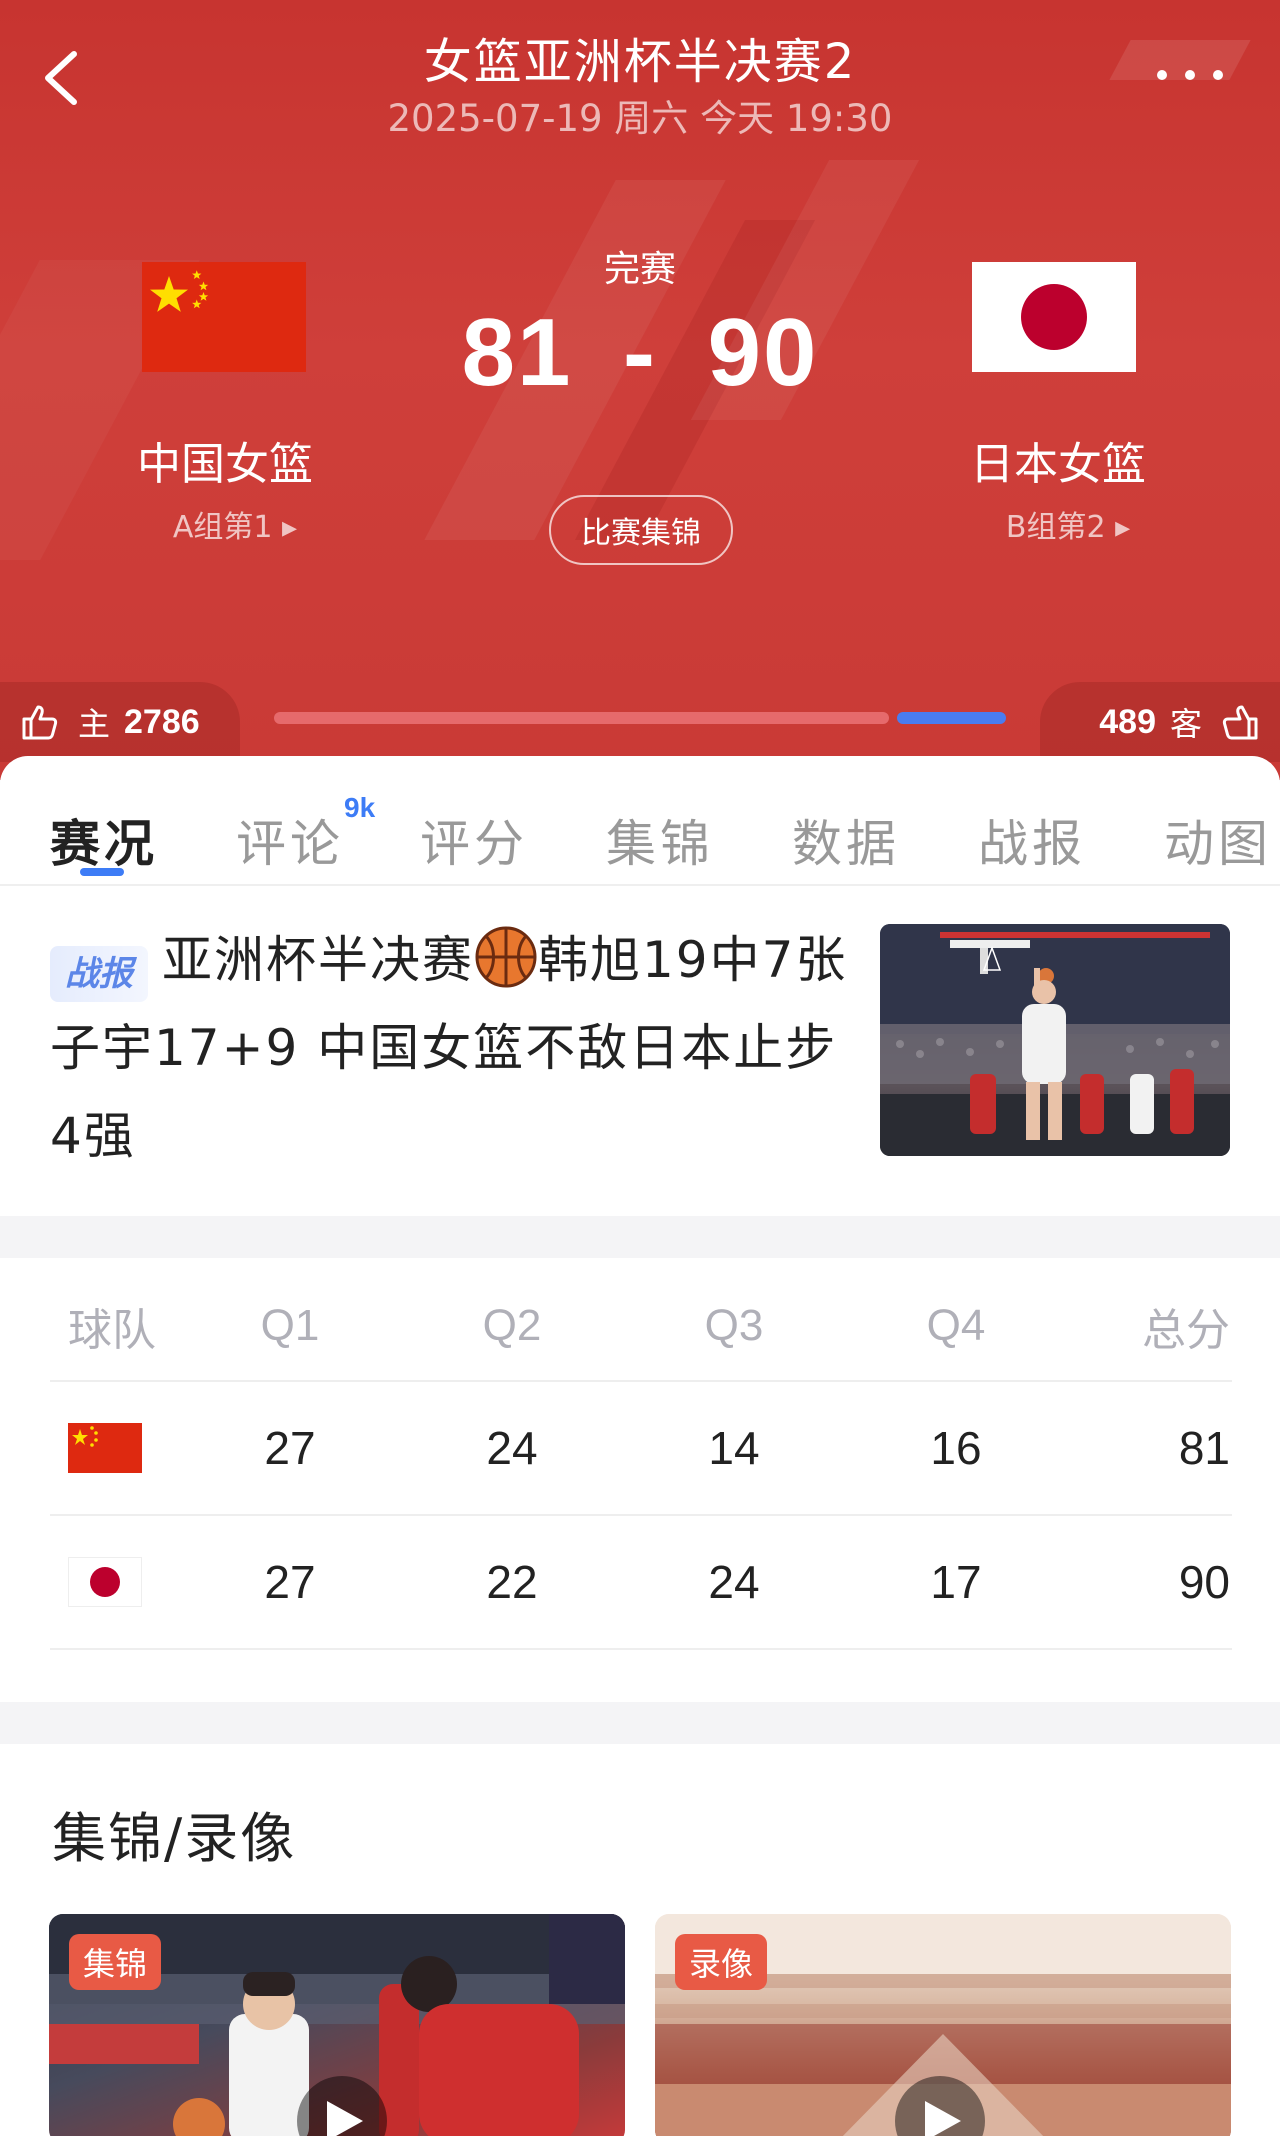 The width and height of the screenshot is (1280, 2136). I want to click on home-vote-bar, so click(581, 718).